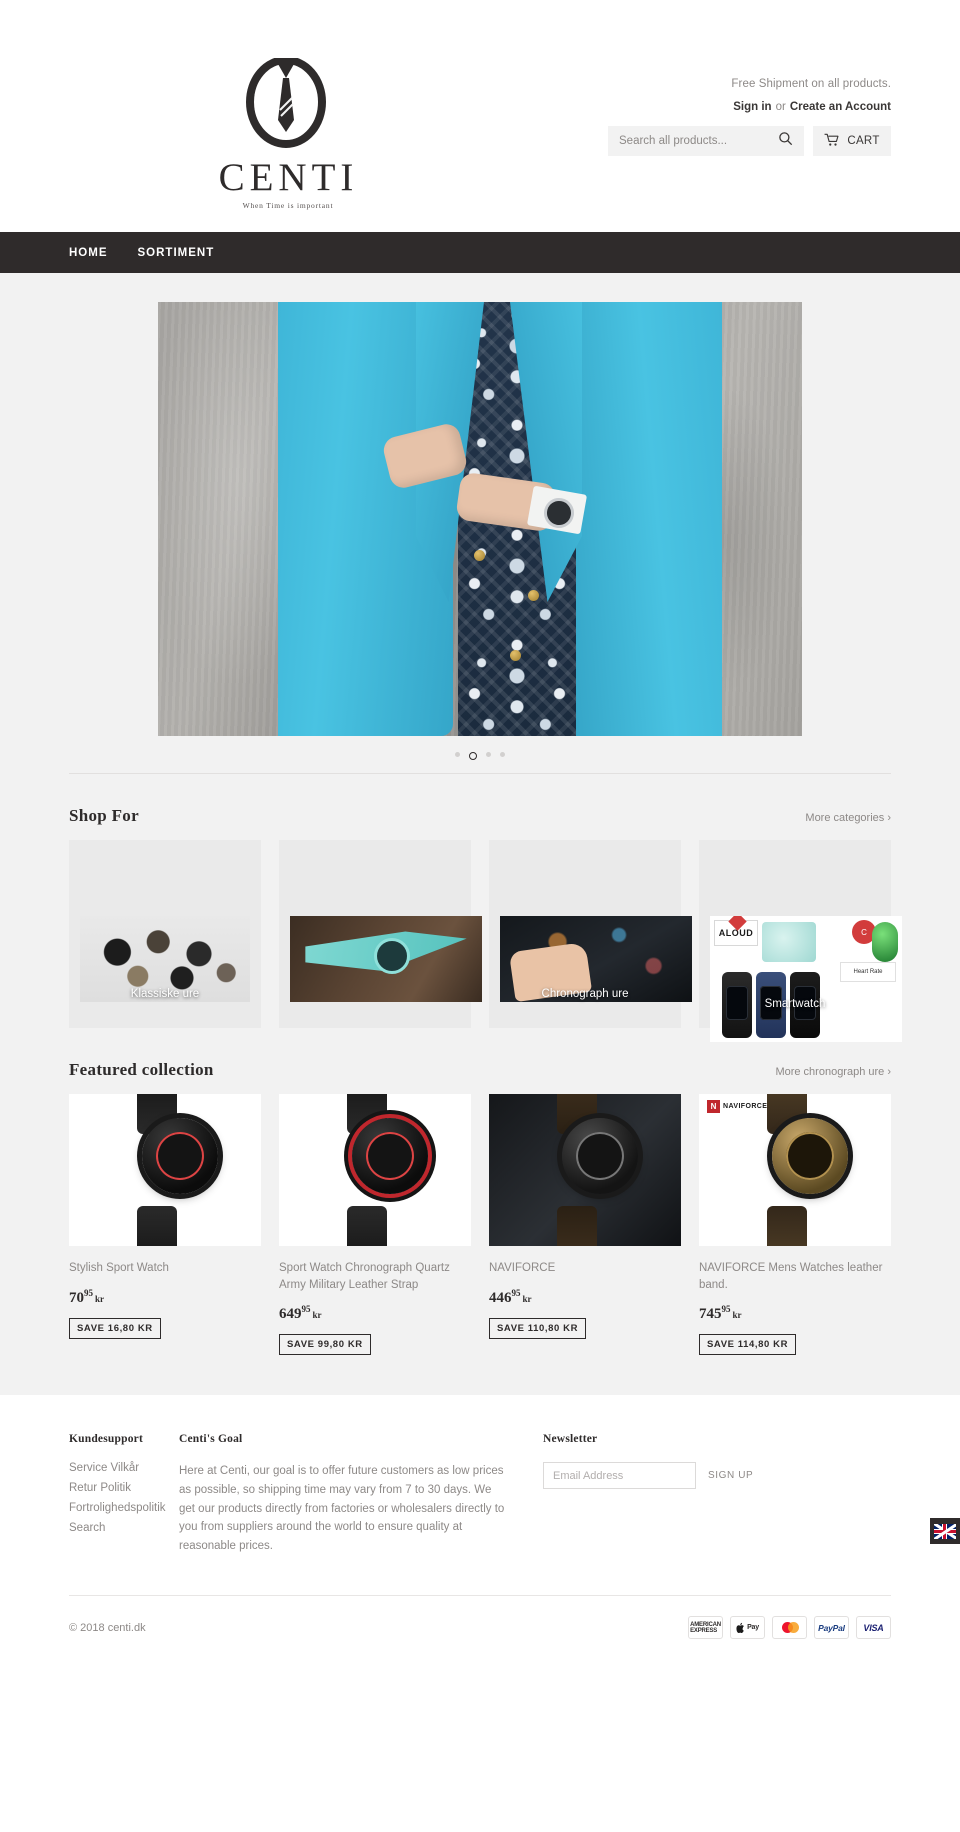 The image size is (960, 1832). Describe the element at coordinates (840, 107) in the screenshot. I see `create-account-link: Create an Account` at that location.